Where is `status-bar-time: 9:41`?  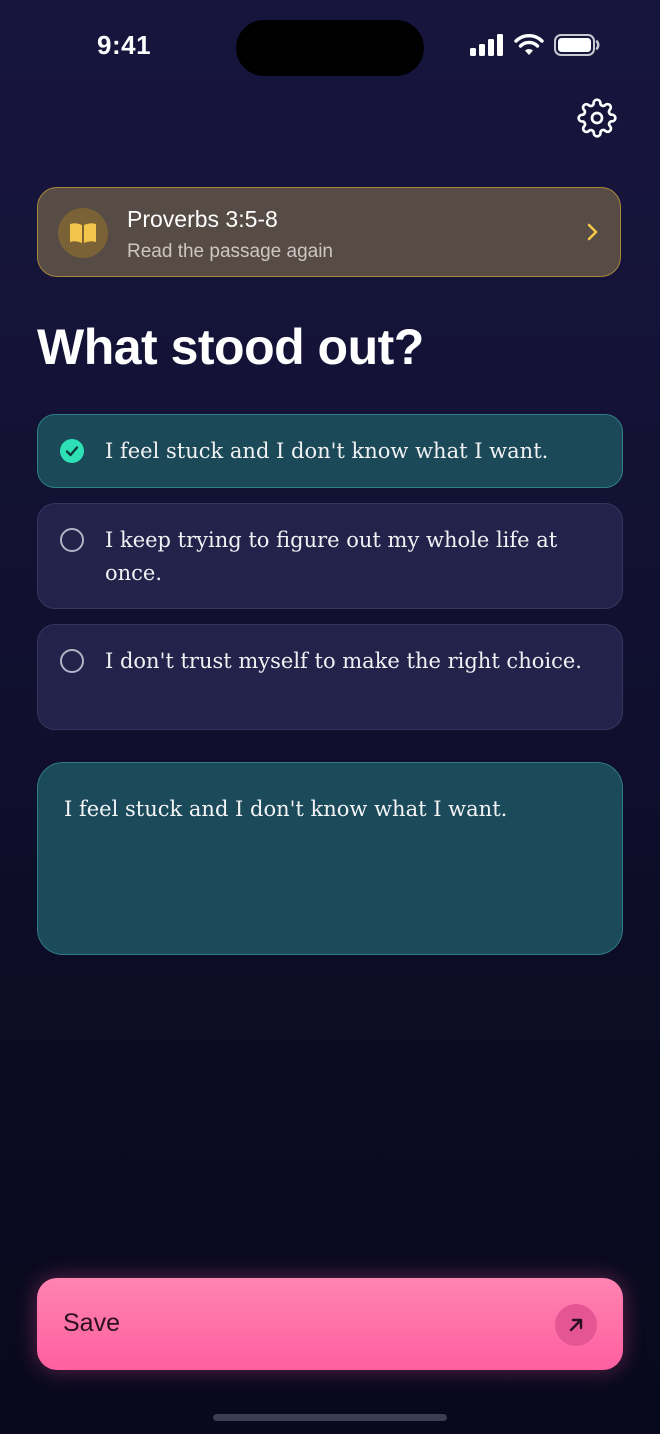
status-bar-time: 9:41 is located at coordinates (124, 45).